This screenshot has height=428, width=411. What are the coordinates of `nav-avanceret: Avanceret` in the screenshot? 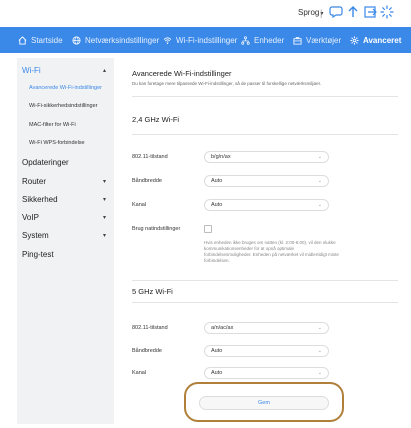 It's located at (375, 40).